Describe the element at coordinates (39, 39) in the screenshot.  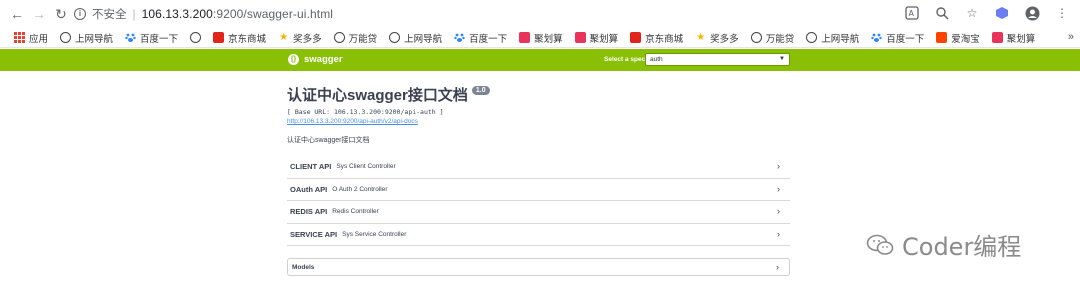
I see `bookmark-label: 应用` at that location.